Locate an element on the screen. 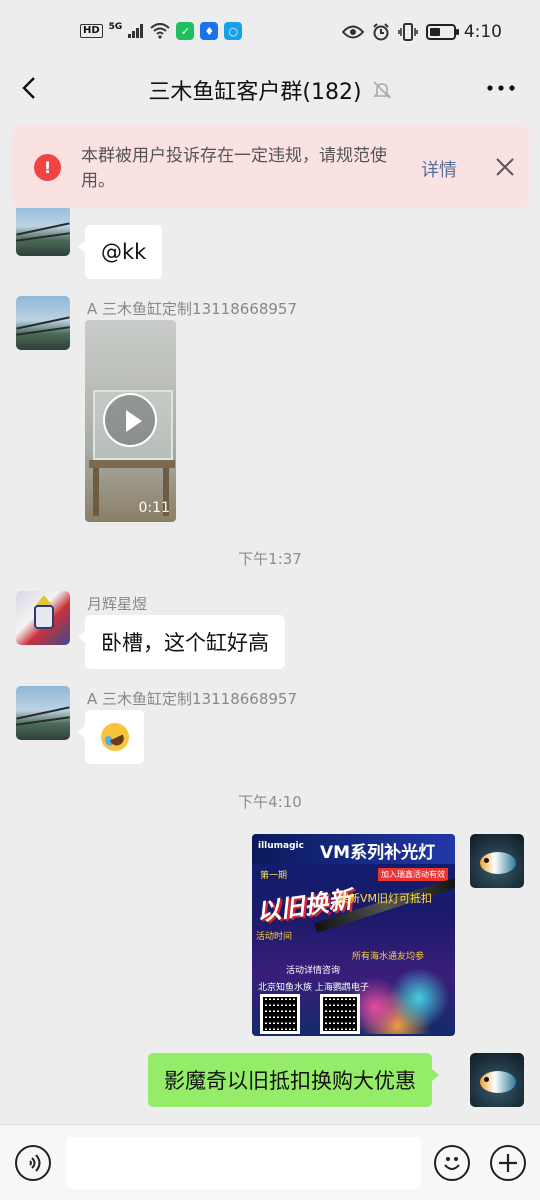 Image resolution: width=540 pixels, height=1200 pixels. message-bubble: @kk is located at coordinates (120, 252).